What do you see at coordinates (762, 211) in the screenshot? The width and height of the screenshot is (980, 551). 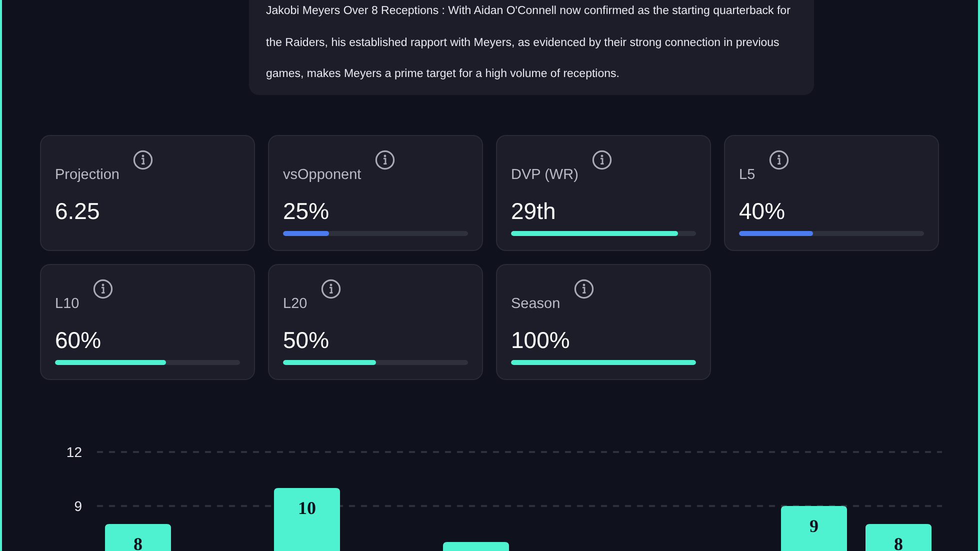 I see `stat-value: 40%` at bounding box center [762, 211].